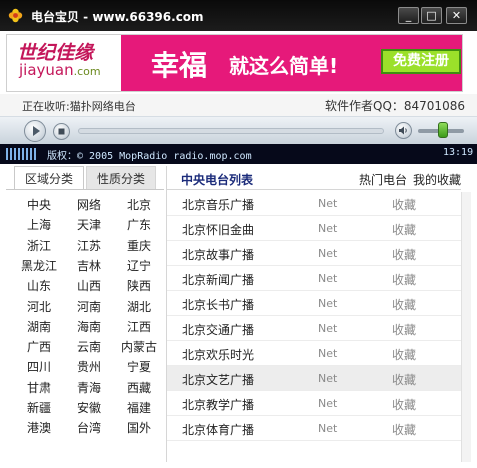 Image resolution: width=477 pixels, height=468 pixels. Describe the element at coordinates (39, 387) in the screenshot. I see `region-item: 甘肃` at that location.